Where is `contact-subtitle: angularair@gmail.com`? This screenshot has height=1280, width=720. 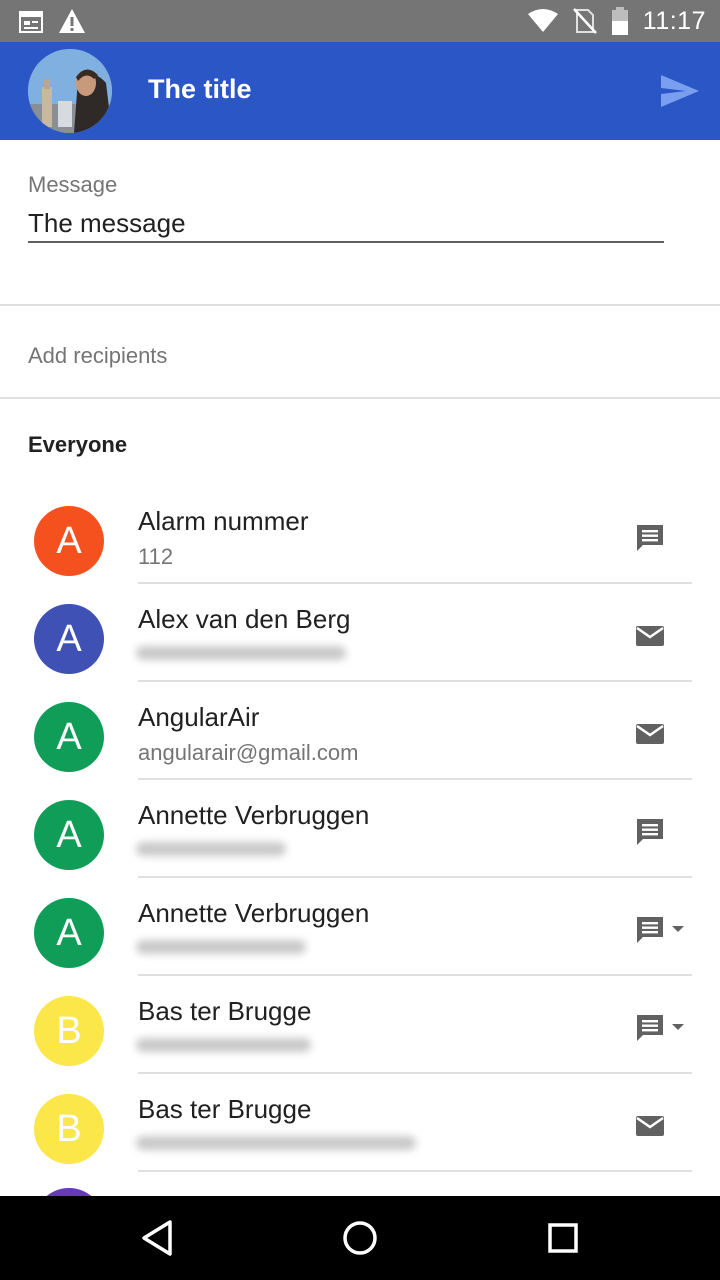
contact-subtitle: angularair@gmail.com is located at coordinates (248, 752).